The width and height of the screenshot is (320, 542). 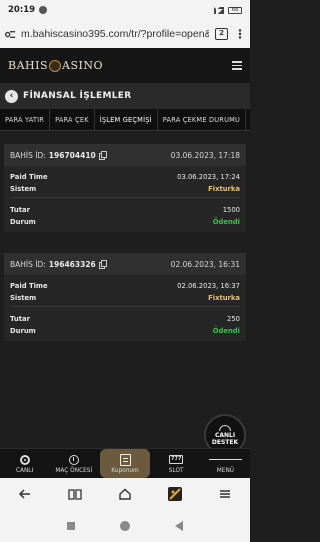 I want to click on extension-icon, so click(x=175, y=494).